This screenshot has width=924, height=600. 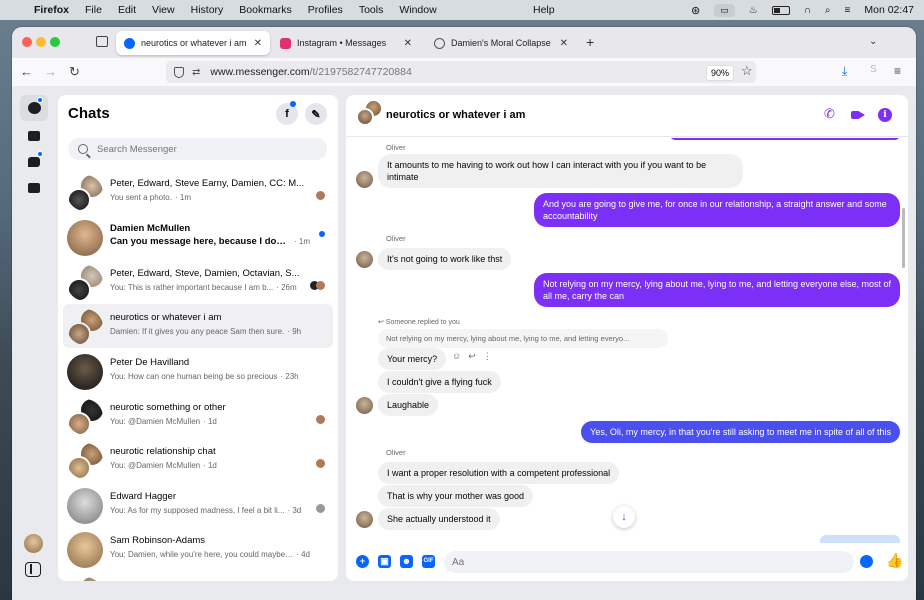 What do you see at coordinates (889, 10) in the screenshot?
I see `menubar-clock: Mon 02:47` at bounding box center [889, 10].